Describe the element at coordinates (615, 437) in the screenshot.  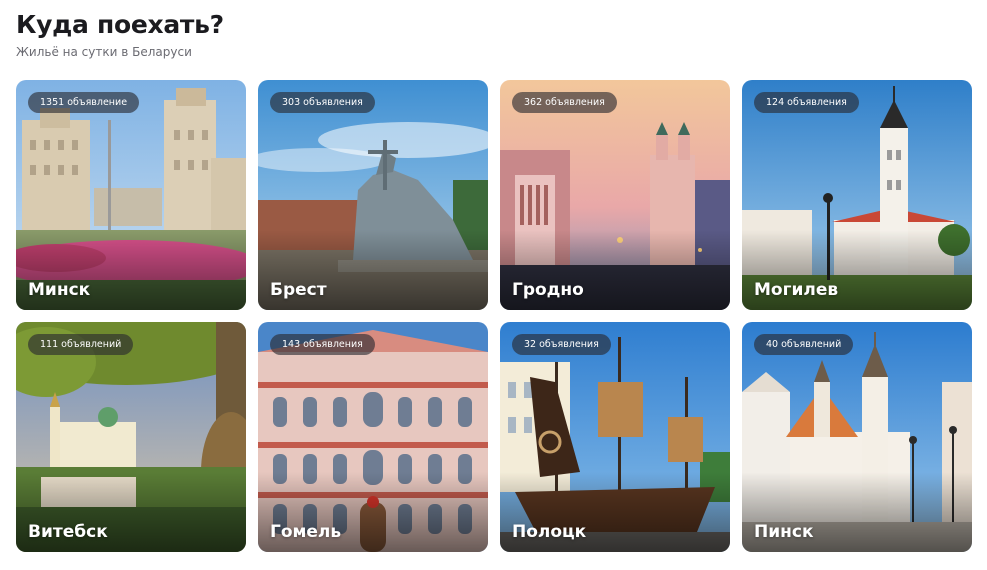
I see `city-card-polotsk: 32 объявления Полоцк` at that location.